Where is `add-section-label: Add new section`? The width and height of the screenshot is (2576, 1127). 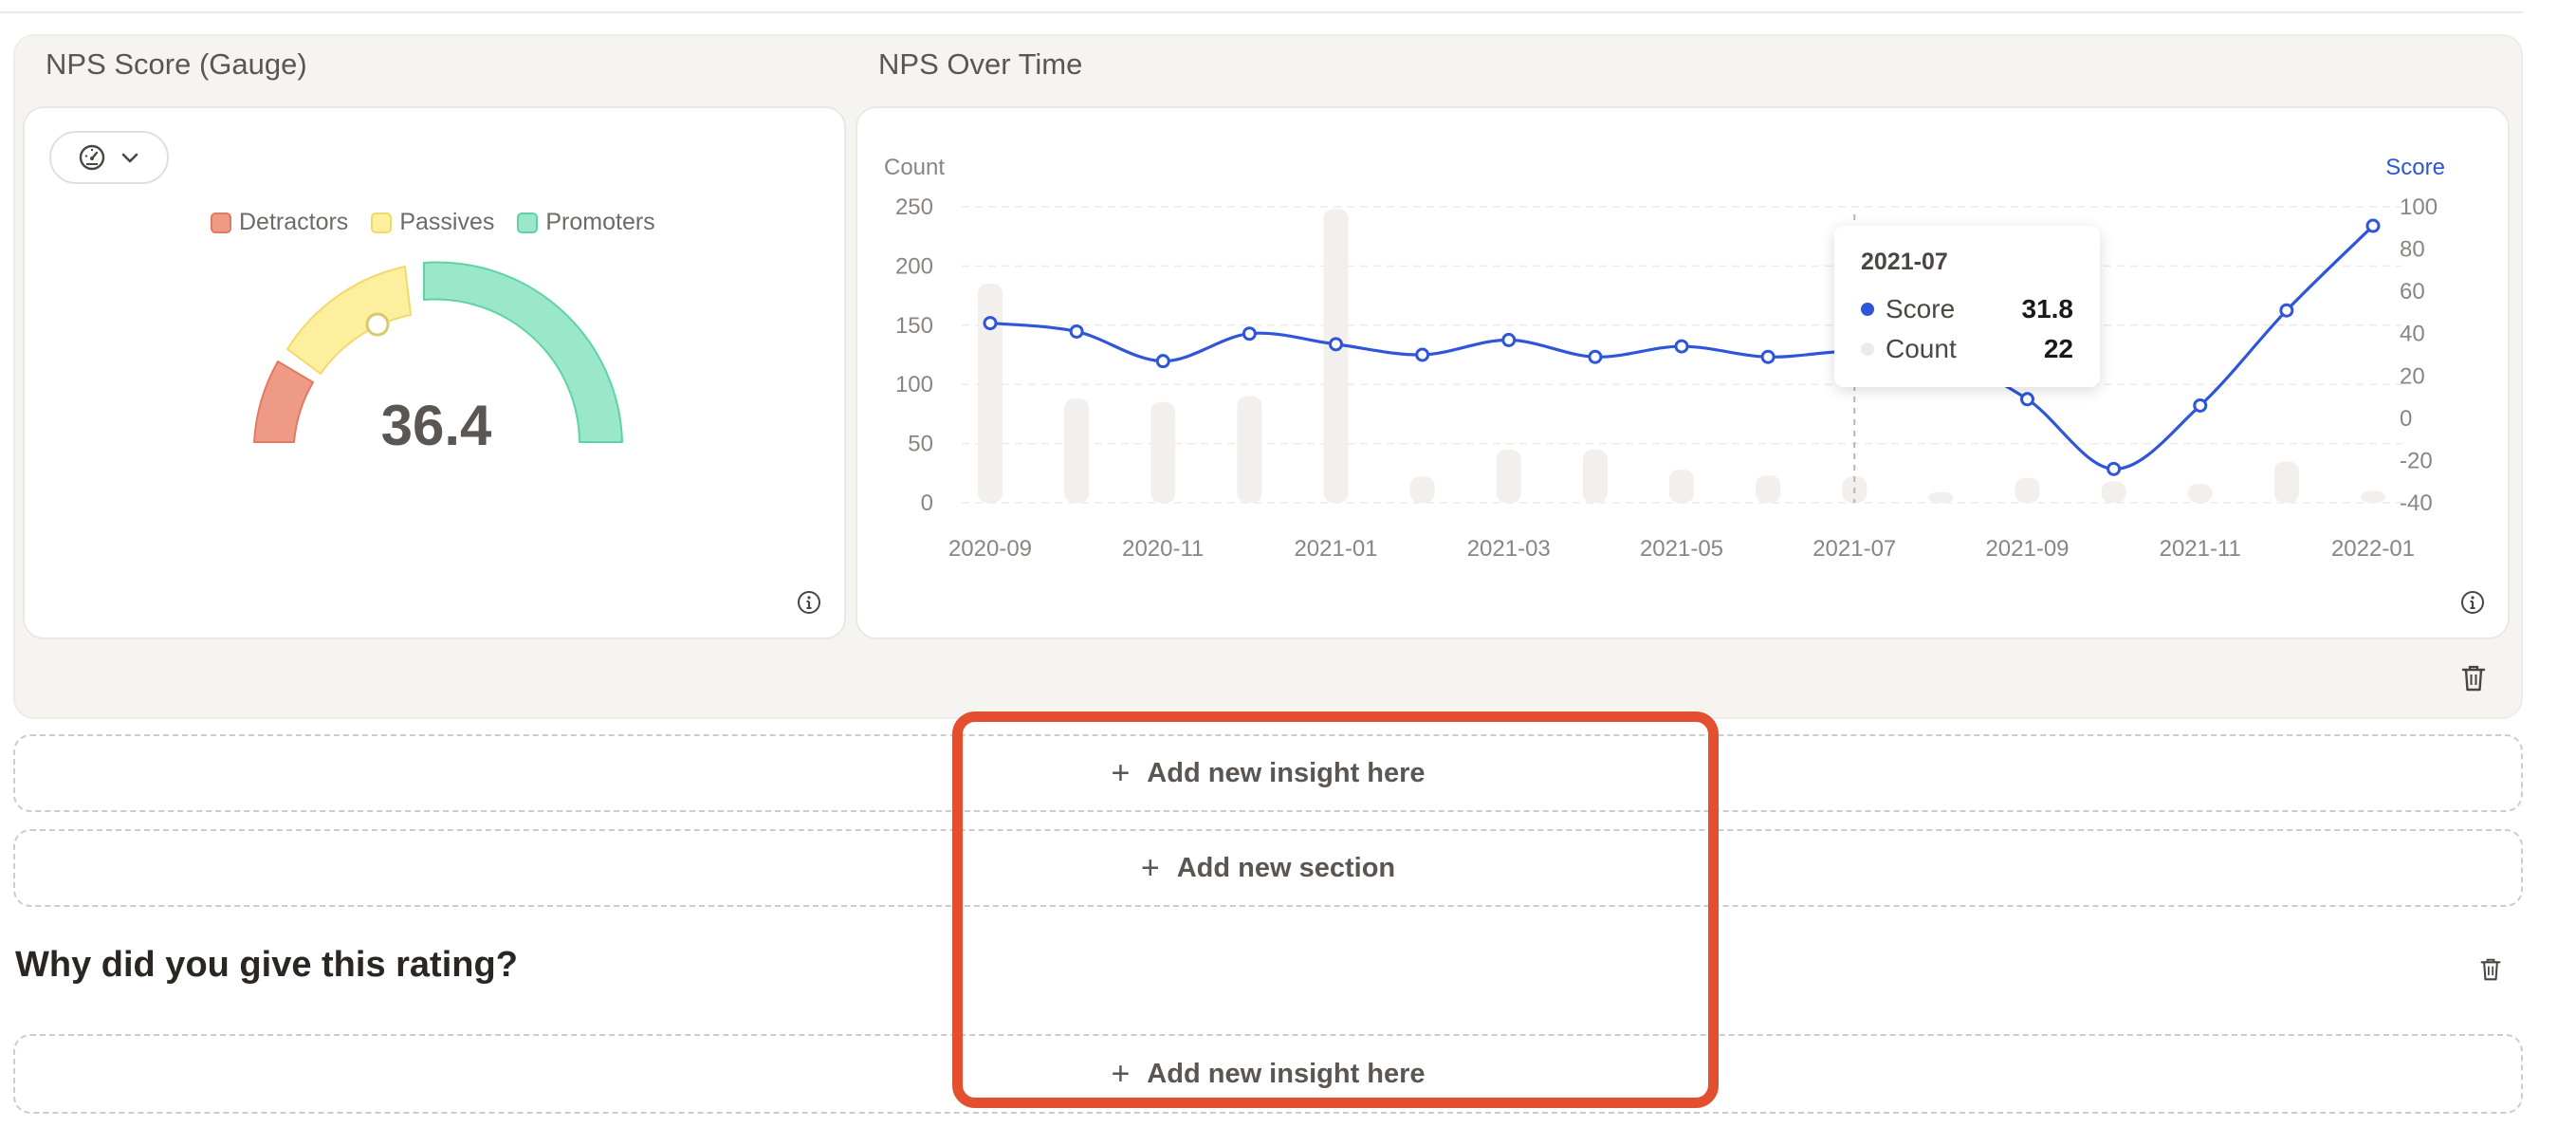 add-section-label: Add new section is located at coordinates (1286, 867).